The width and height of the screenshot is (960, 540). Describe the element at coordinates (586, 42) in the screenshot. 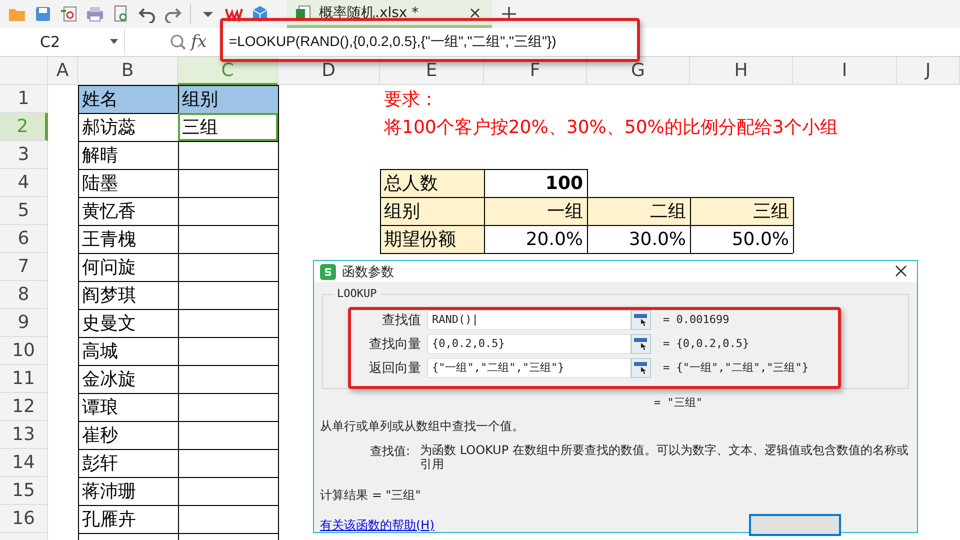

I see `formula-input: =LOOKUP(RAND(),{0,0.2,0.5},{"一组","二组","三组"})` at that location.